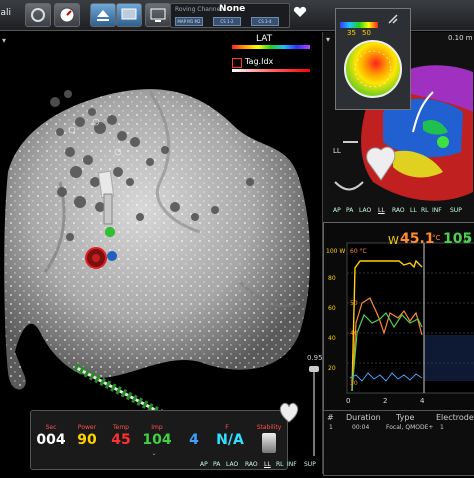 This screenshot has width=474, height=478. Describe the element at coordinates (267, 464) in the screenshot. I see `bottom-view-ll: LL` at that location.